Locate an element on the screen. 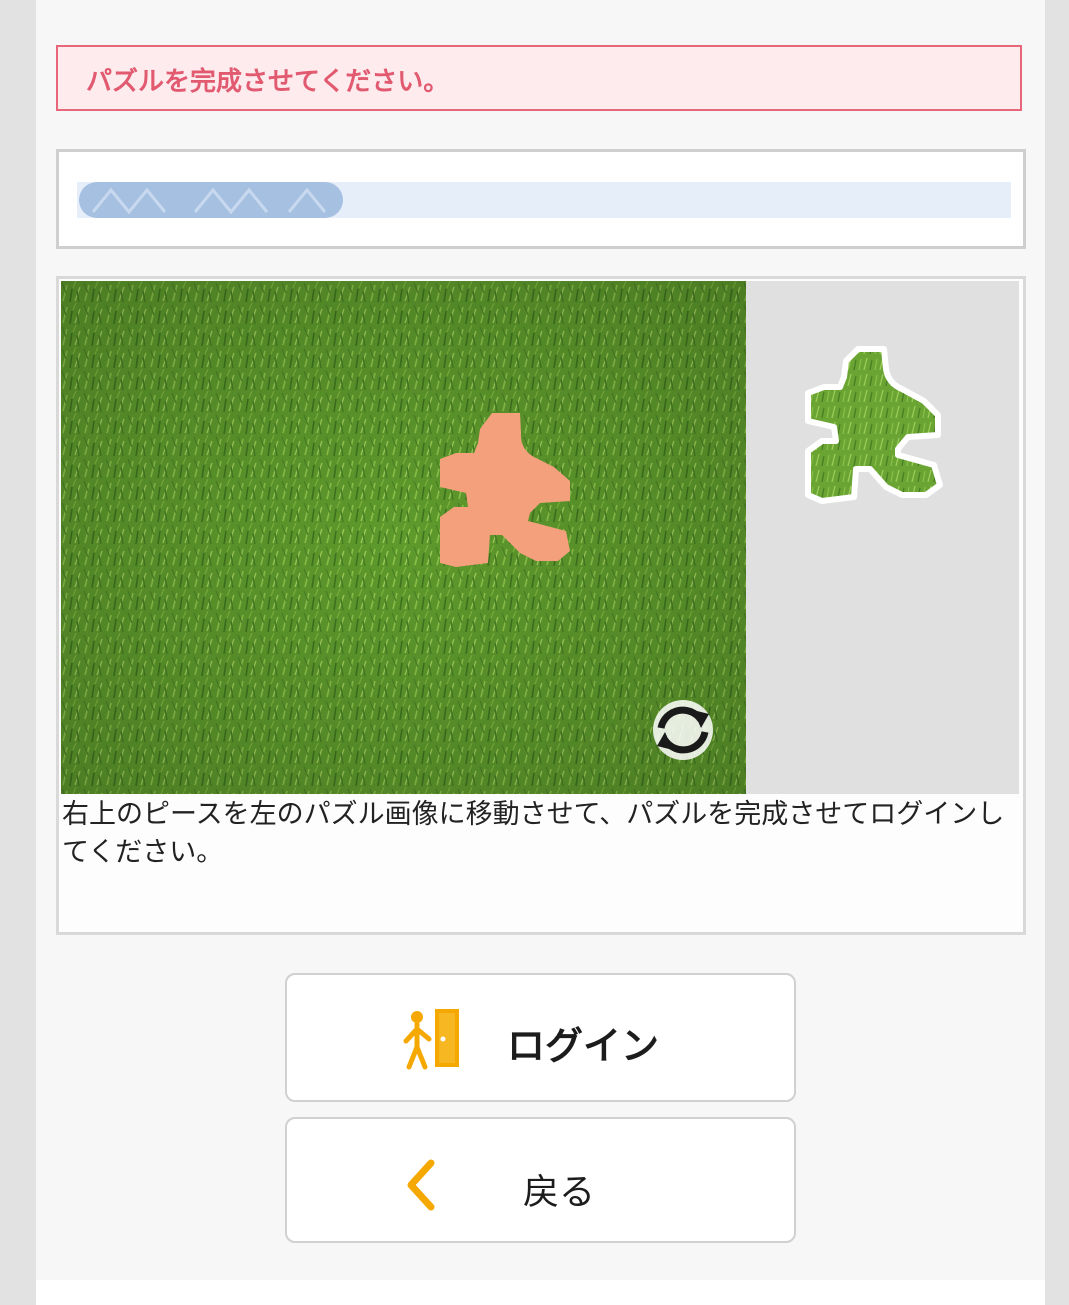 Image resolution: width=1069 pixels, height=1305 pixels. refresh-icon is located at coordinates (683, 730).